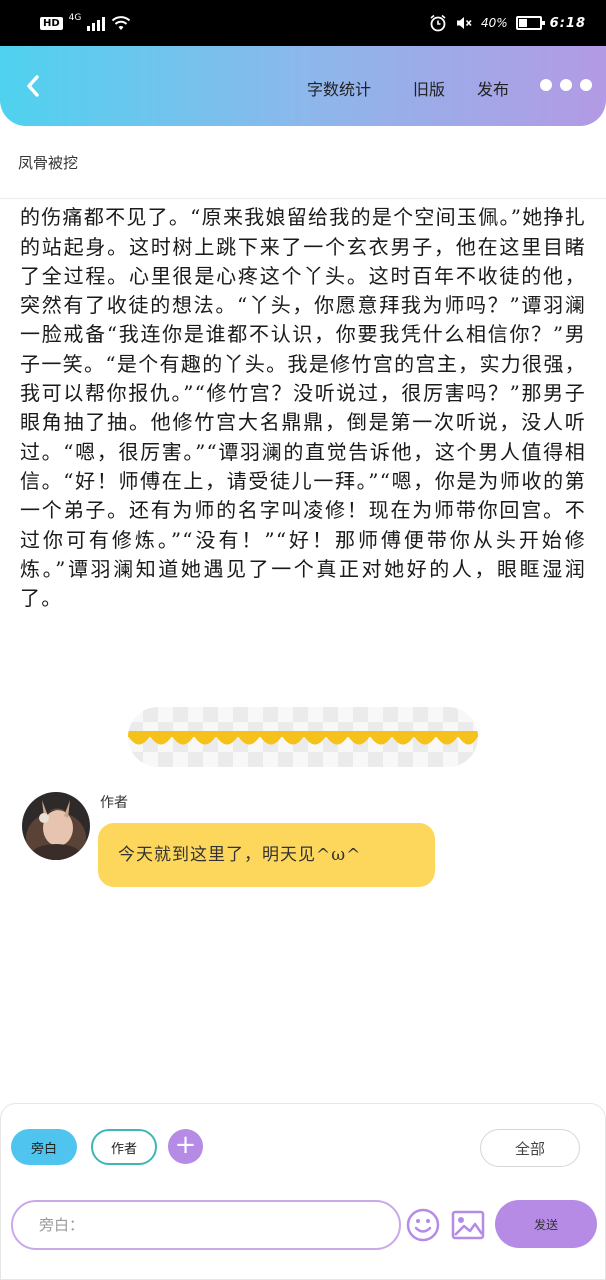  Describe the element at coordinates (438, 23) in the screenshot. I see `alarm-icon` at that location.